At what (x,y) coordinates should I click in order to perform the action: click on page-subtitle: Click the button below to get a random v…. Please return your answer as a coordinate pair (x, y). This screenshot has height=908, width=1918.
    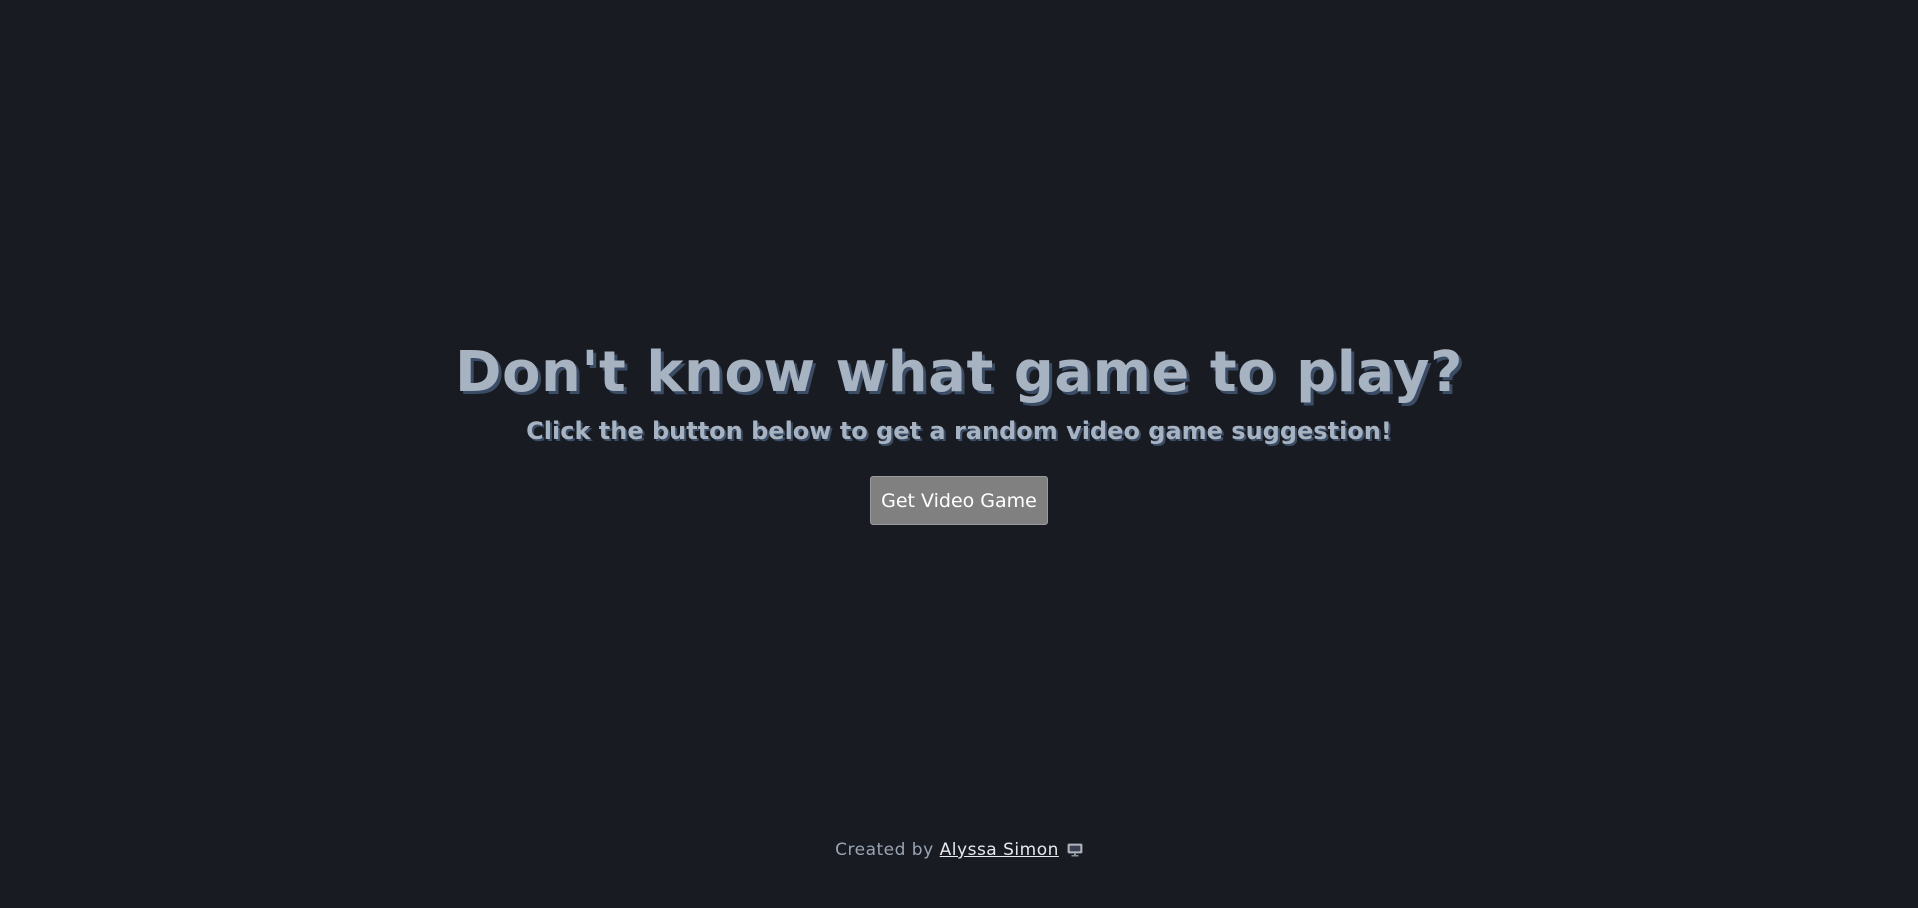
    Looking at the image, I should click on (959, 431).